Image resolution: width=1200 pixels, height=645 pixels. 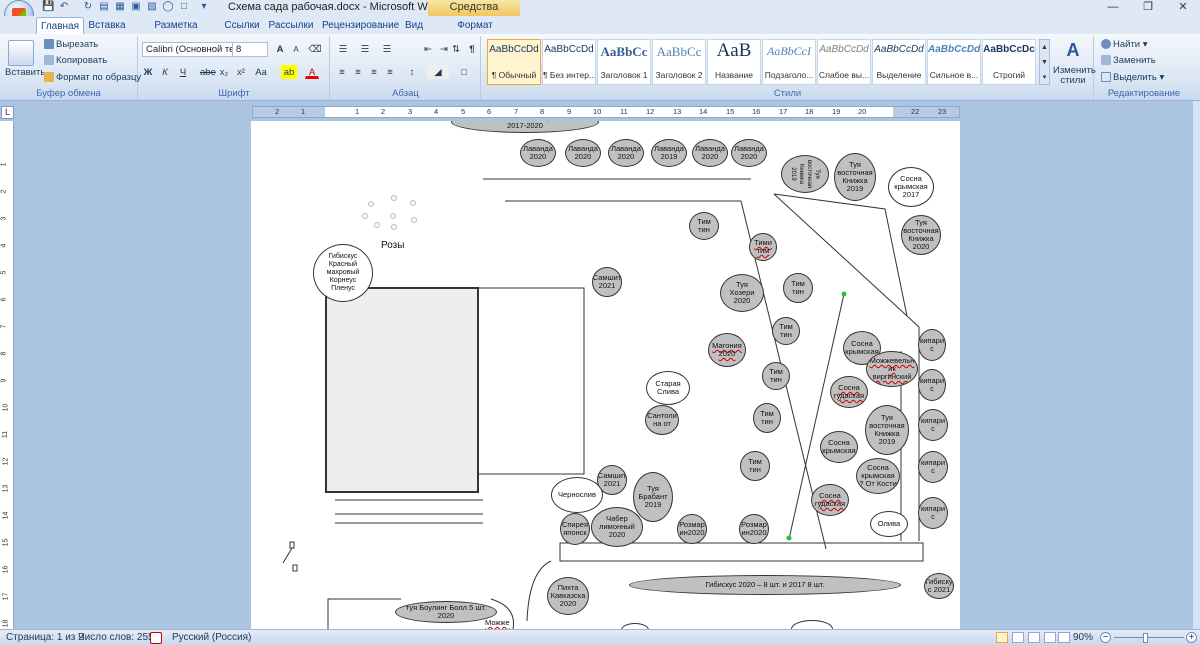 I want to click on plant-hibiscus: Гибиску с 2021, so click(x=939, y=586).